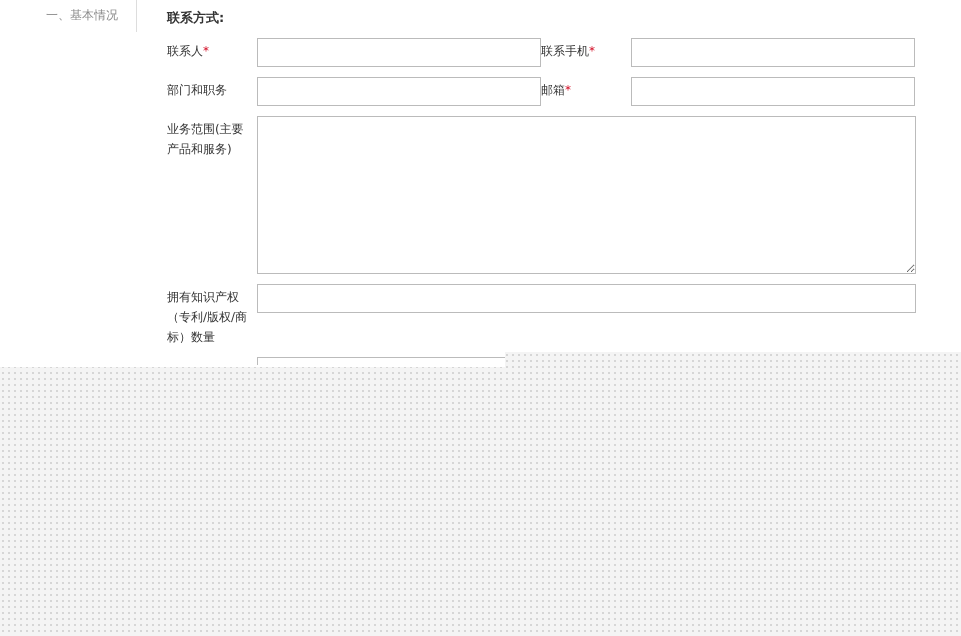 The height and width of the screenshot is (636, 961). Describe the element at coordinates (196, 19) in the screenshot. I see `section-title: 联系方式:` at that location.